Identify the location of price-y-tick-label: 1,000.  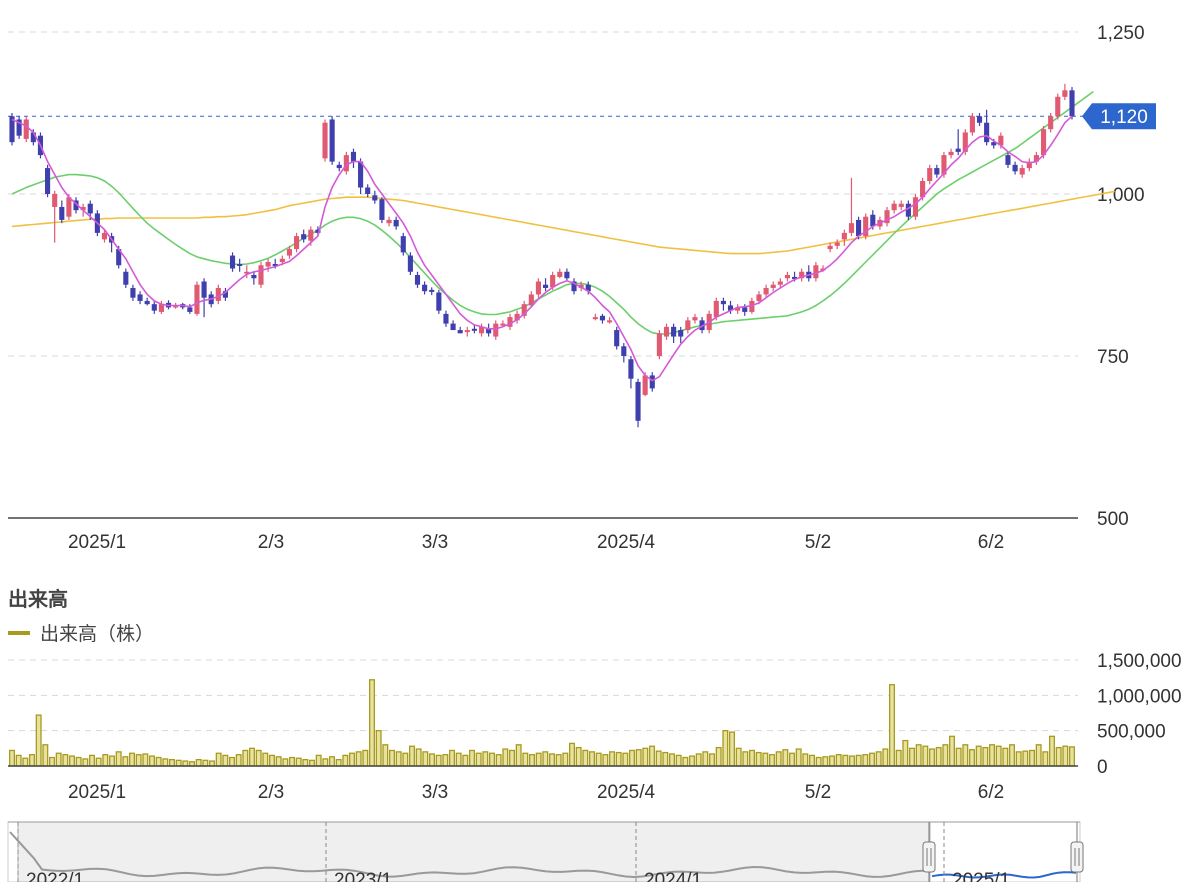
(1121, 195).